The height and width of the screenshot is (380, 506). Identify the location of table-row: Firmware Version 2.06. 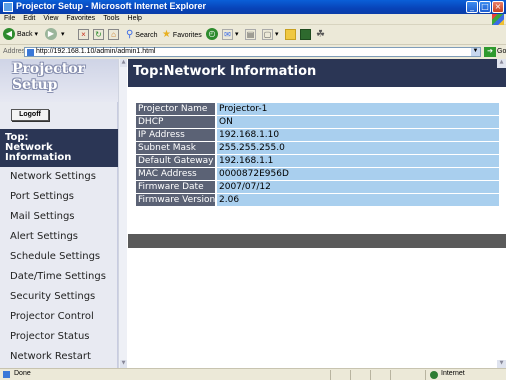
(317, 200).